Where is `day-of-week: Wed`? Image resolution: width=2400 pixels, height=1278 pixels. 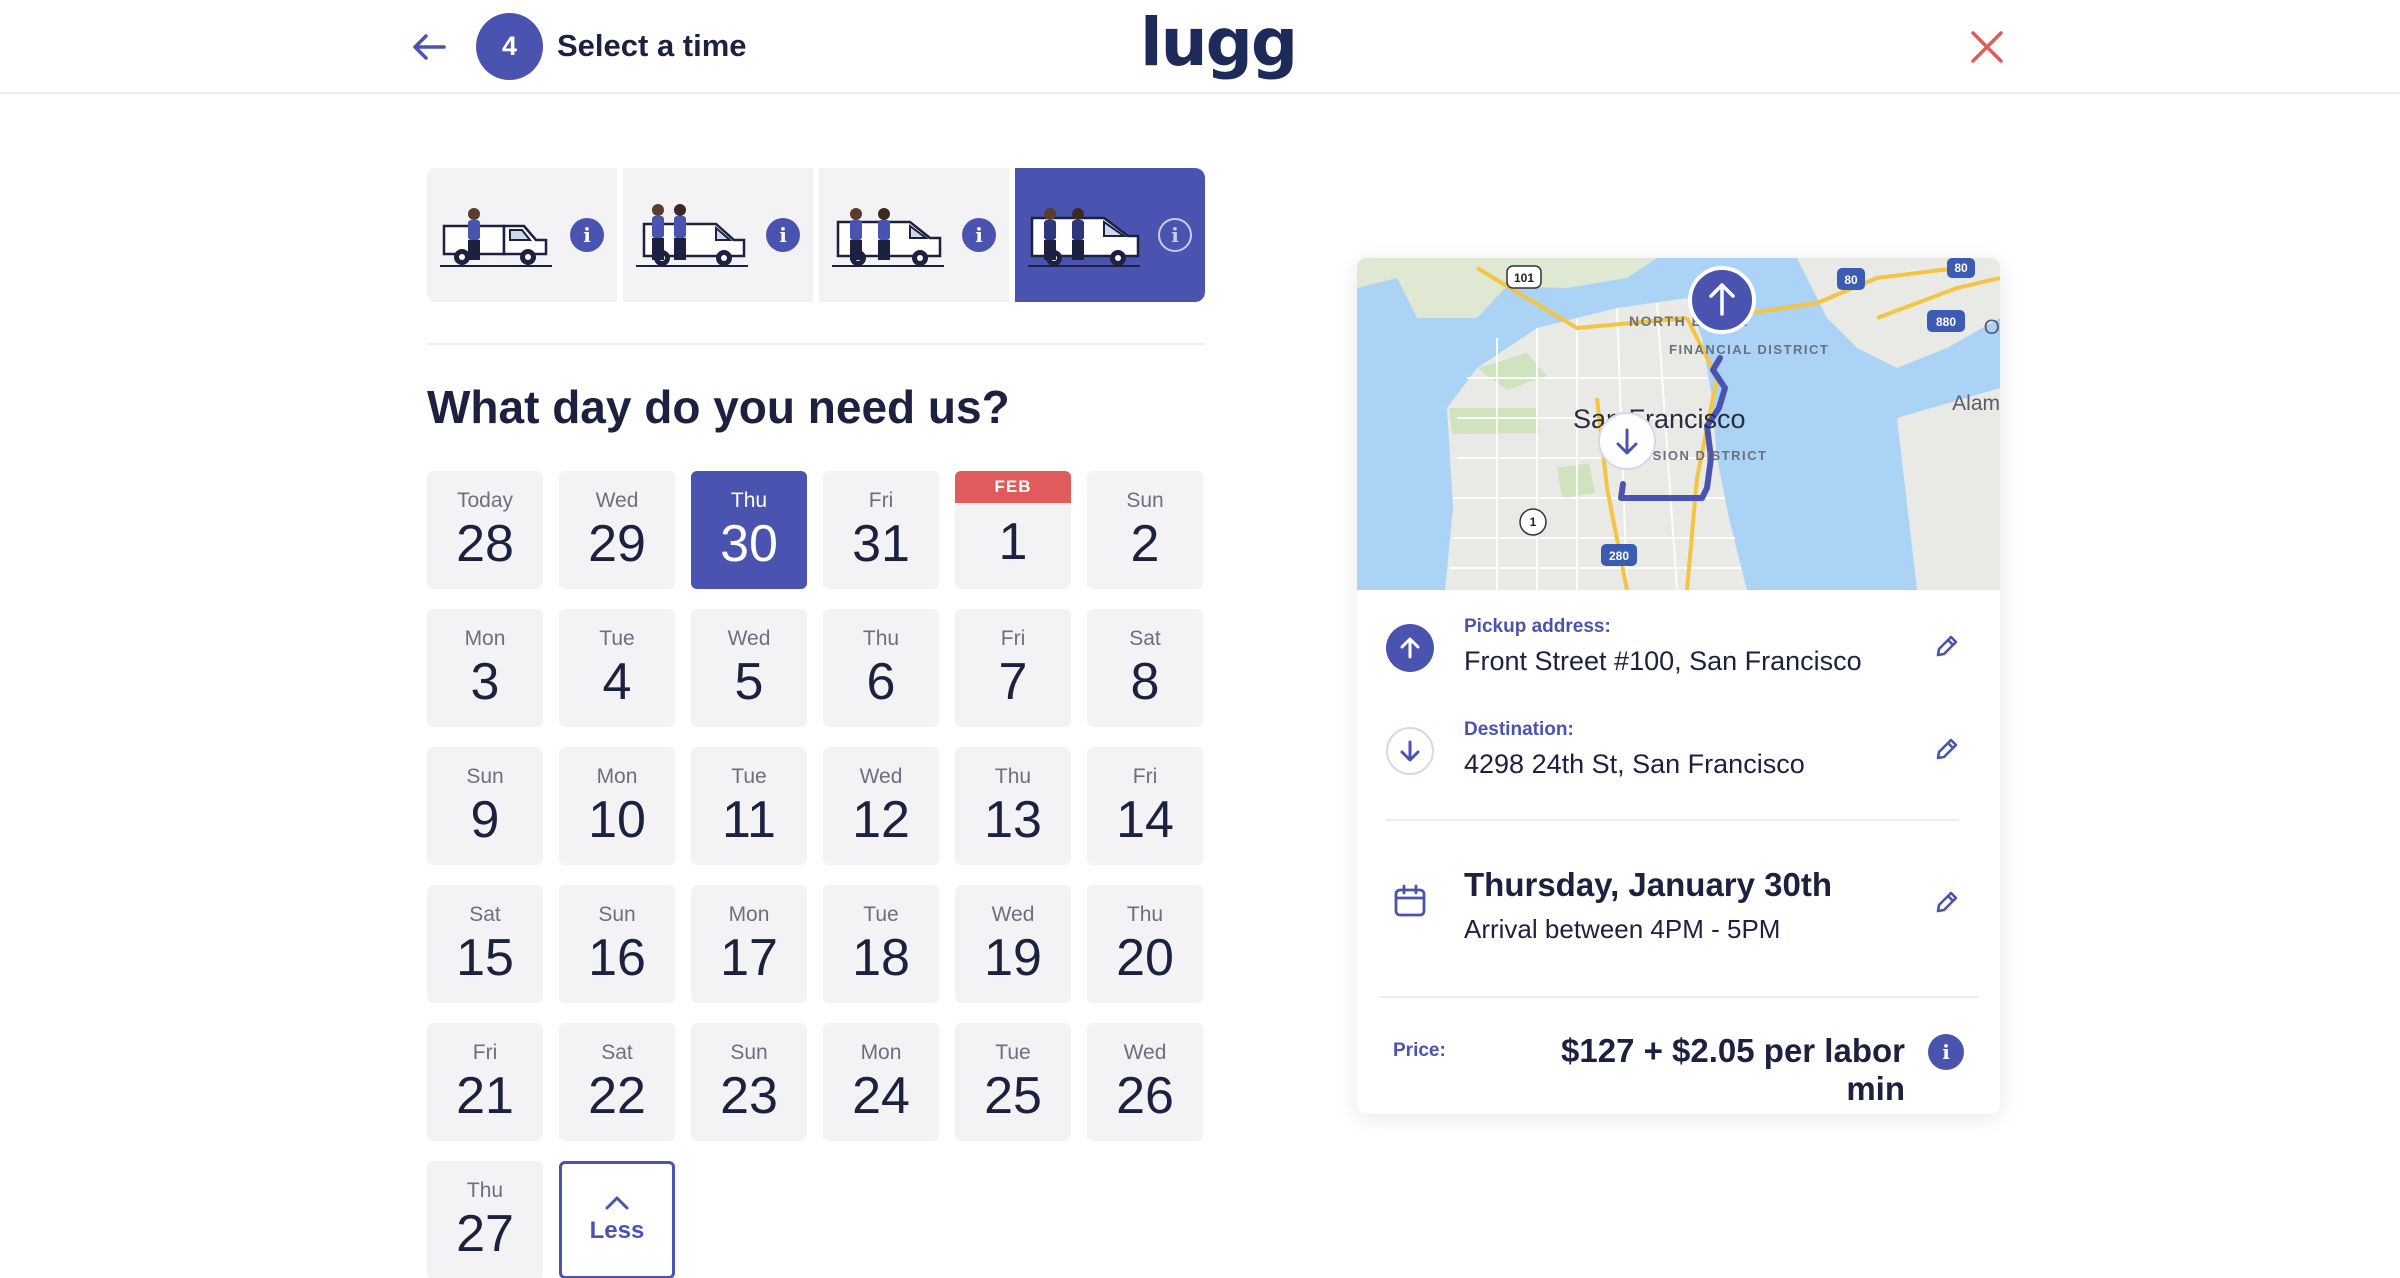
day-of-week: Wed is located at coordinates (881, 776).